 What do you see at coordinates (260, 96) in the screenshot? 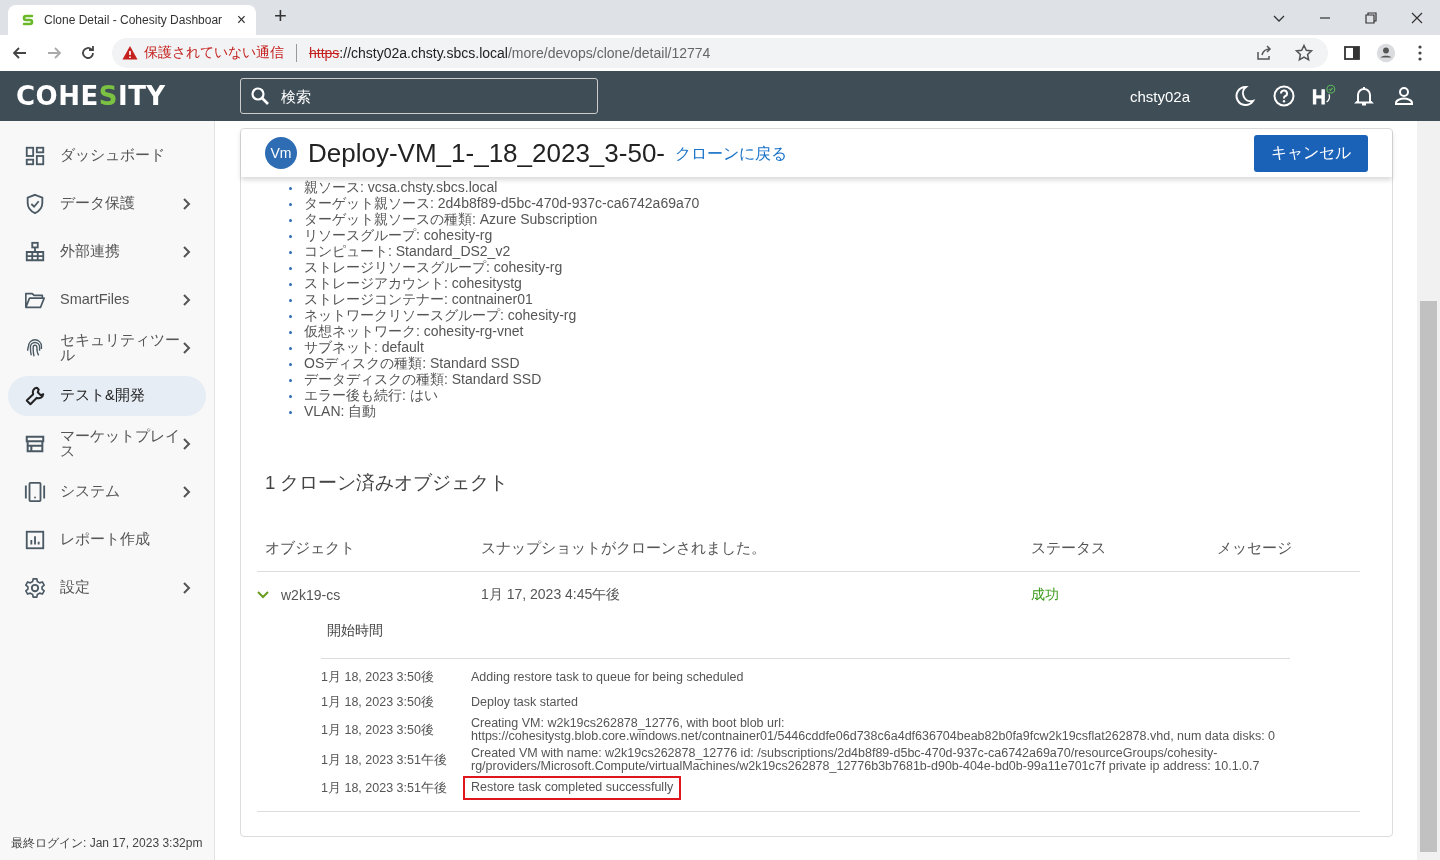
I see `search-icon` at bounding box center [260, 96].